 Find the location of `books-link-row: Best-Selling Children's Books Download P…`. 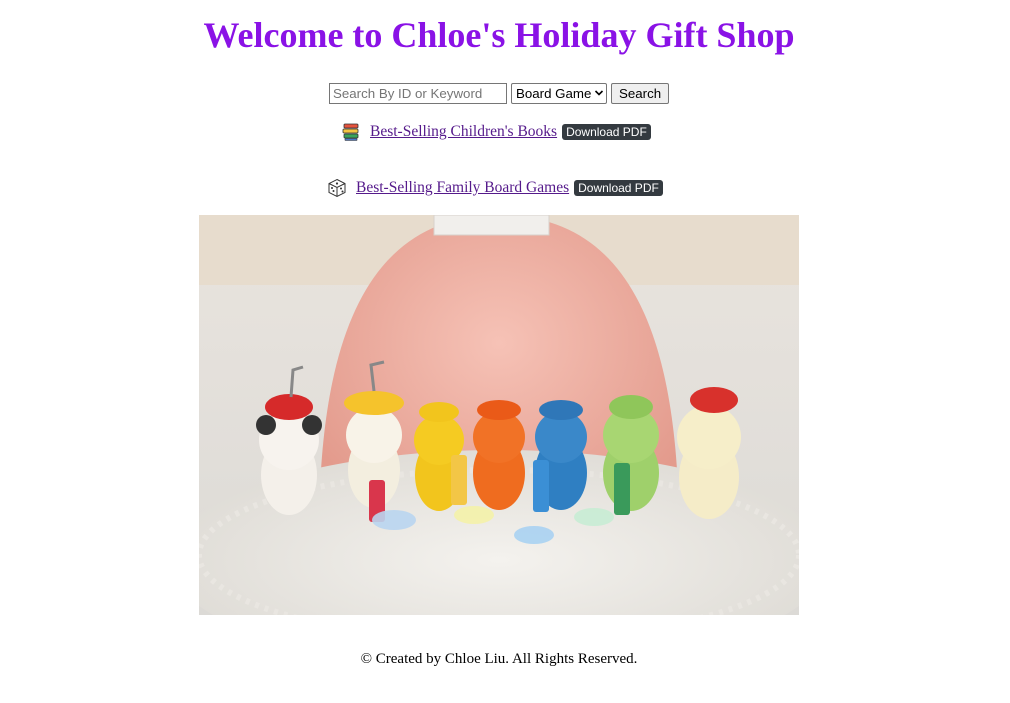

books-link-row: Best-Selling Children's Books Download P… is located at coordinates (496, 132).